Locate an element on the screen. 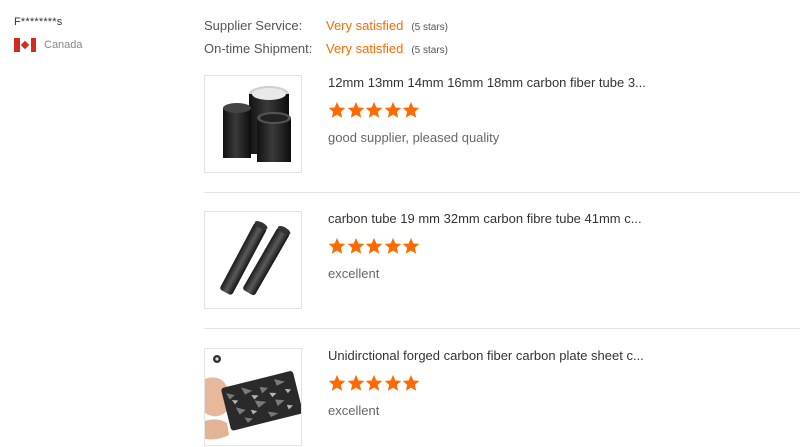 The image size is (800, 447). carbon-rod-photo-icon is located at coordinates (255, 258).